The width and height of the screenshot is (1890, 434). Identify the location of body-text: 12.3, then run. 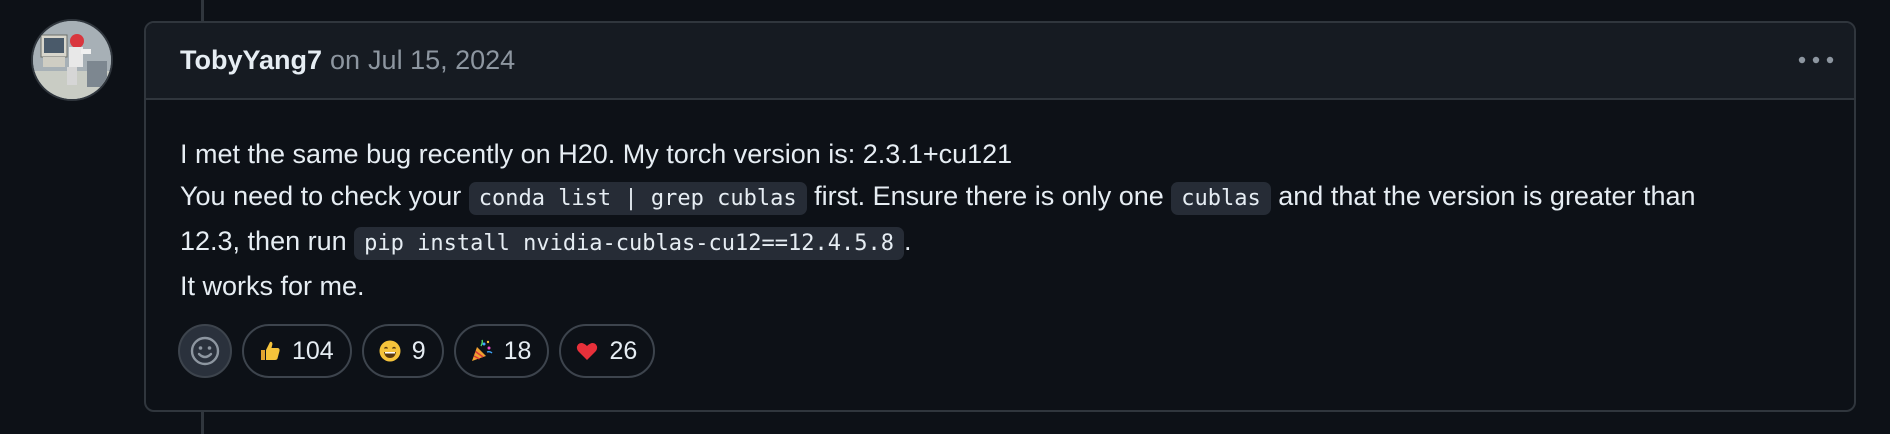
(267, 241).